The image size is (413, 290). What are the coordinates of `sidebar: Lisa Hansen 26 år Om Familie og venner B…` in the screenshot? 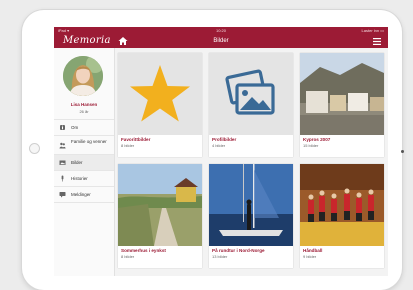 It's located at (84, 162).